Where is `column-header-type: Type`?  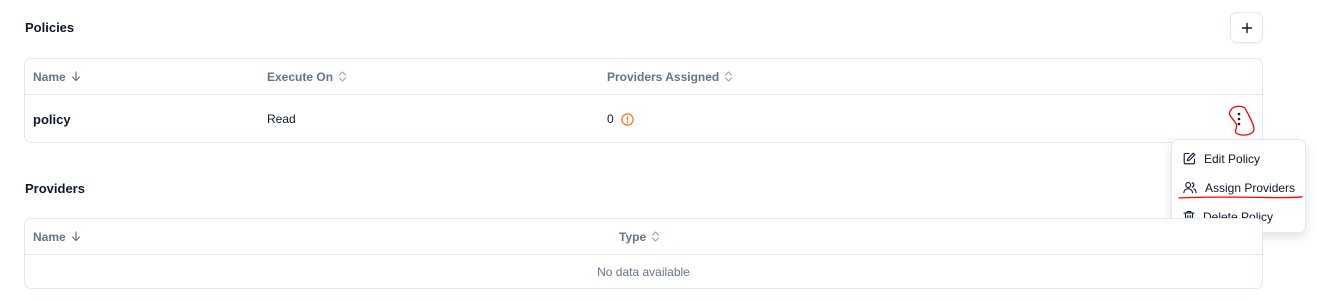
column-header-type: Type is located at coordinates (639, 236).